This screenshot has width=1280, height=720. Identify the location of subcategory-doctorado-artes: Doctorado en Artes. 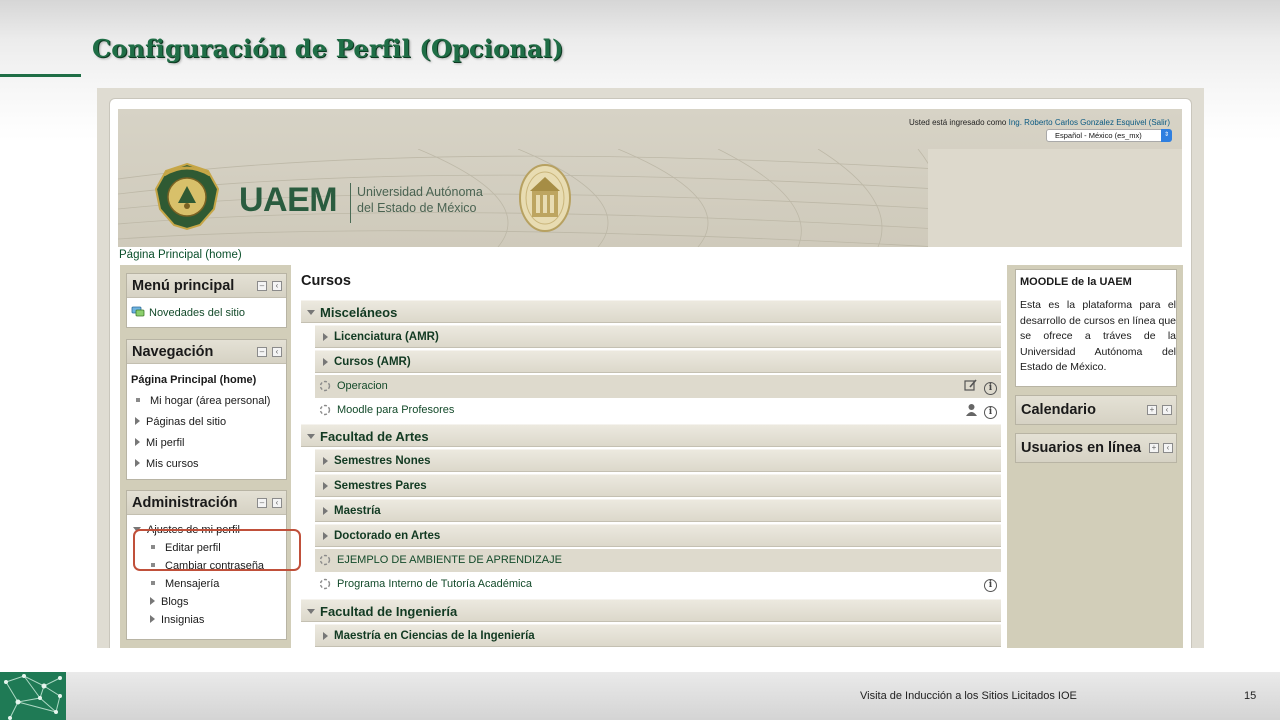
(658, 535).